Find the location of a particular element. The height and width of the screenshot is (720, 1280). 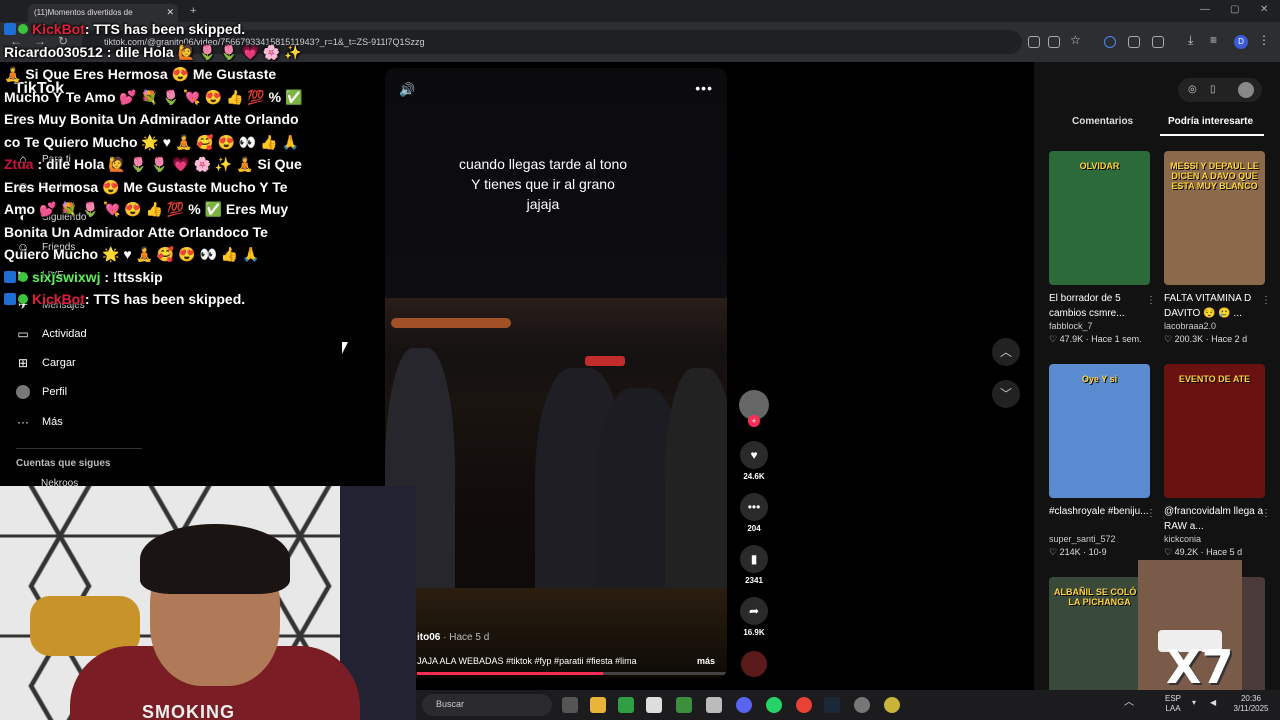

chrome-icon is located at coordinates (804, 705).